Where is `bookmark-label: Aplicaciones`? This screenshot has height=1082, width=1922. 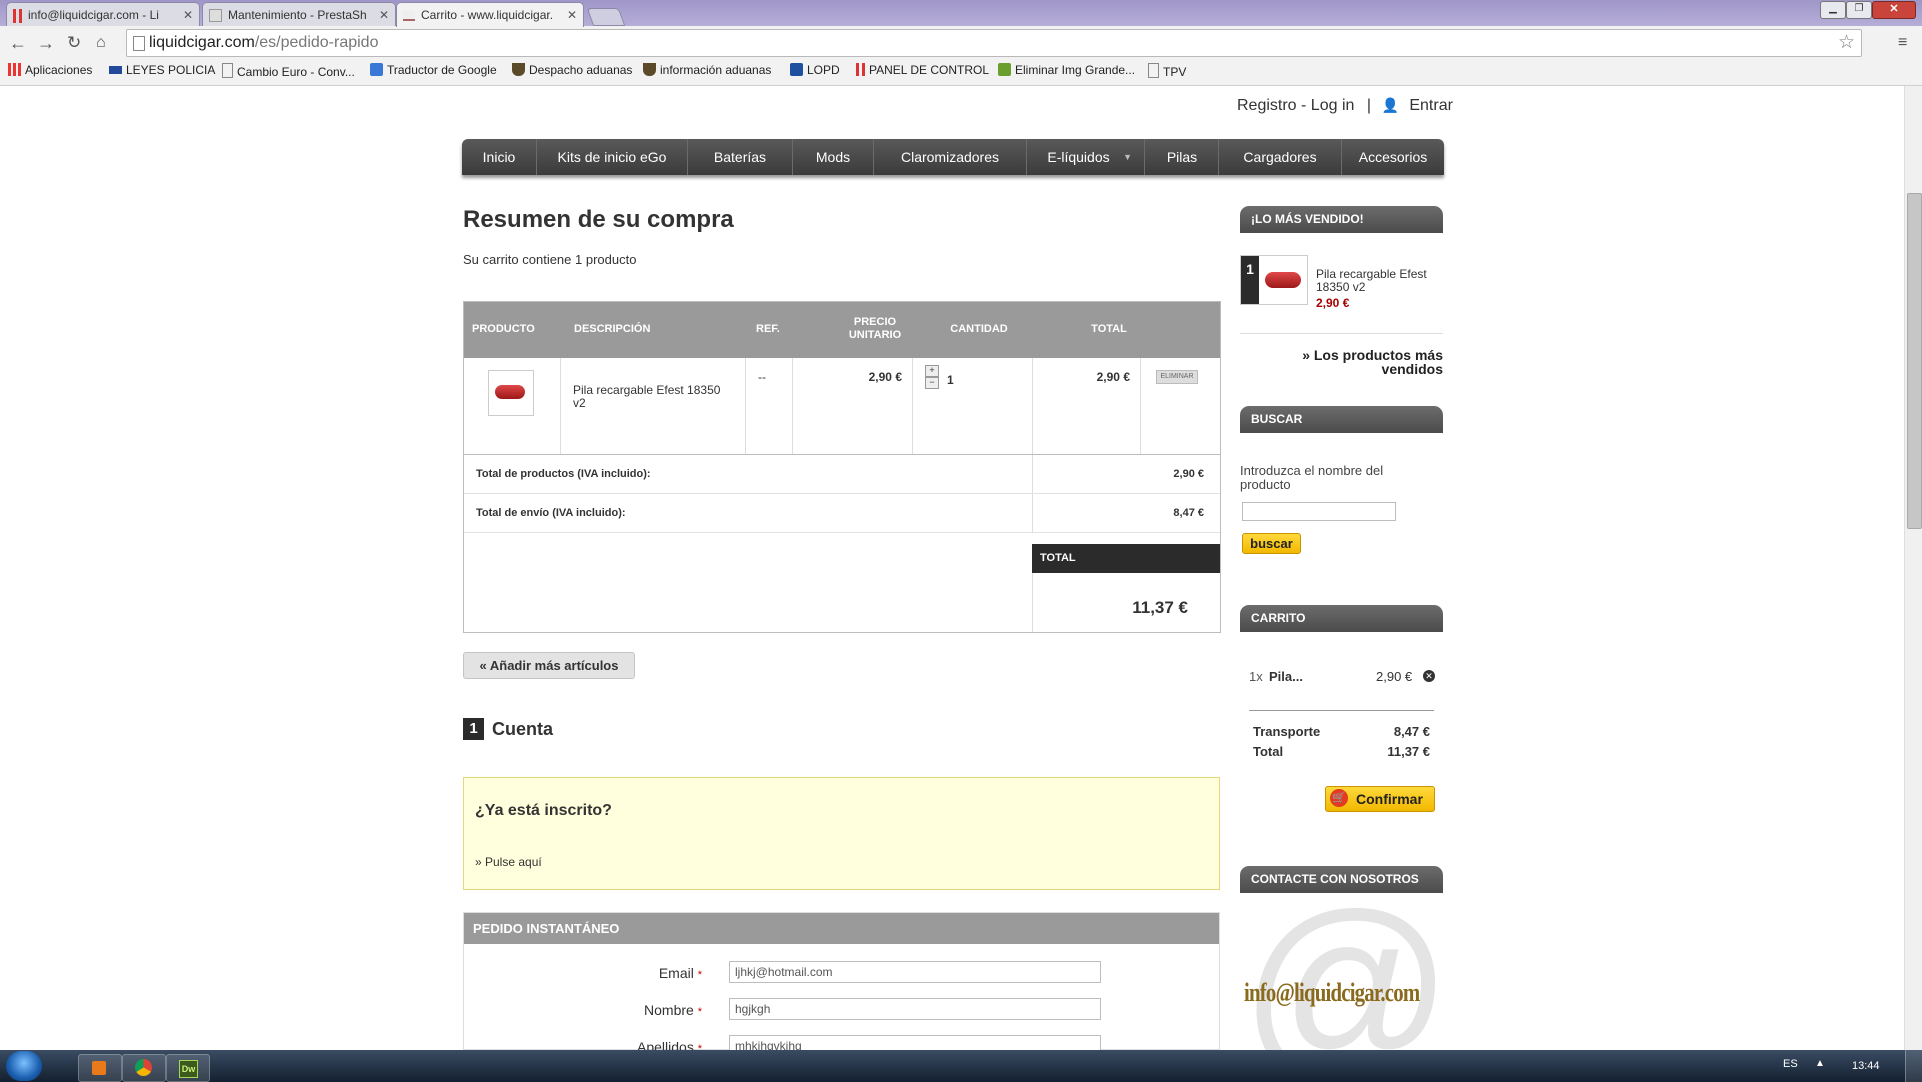
bookmark-label: Aplicaciones is located at coordinates (59, 70).